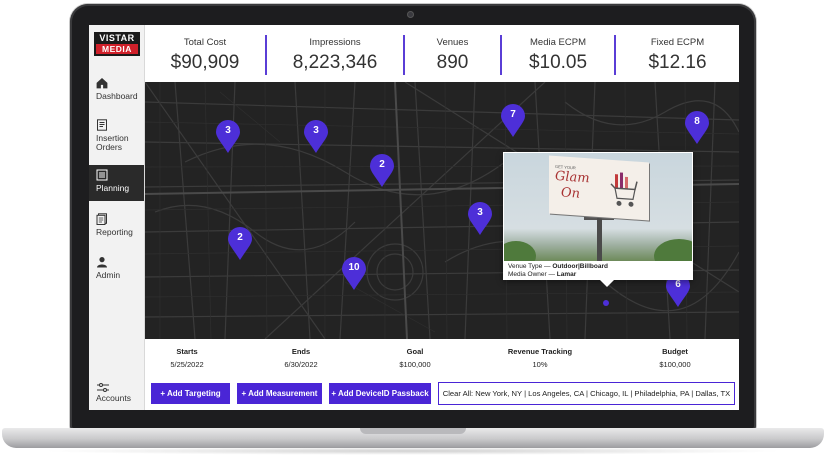  Describe the element at coordinates (675, 351) in the screenshot. I see `detail-label: Budget` at that location.